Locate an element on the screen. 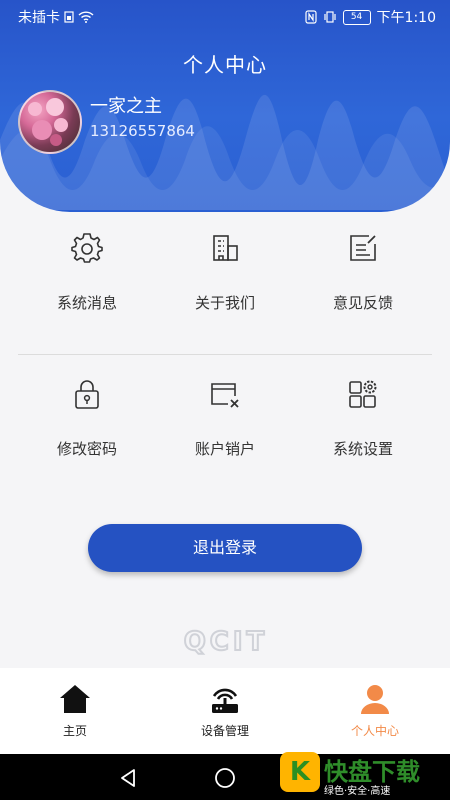 This screenshot has height=800, width=450. menu-label: 意见反馈 is located at coordinates (362, 303).